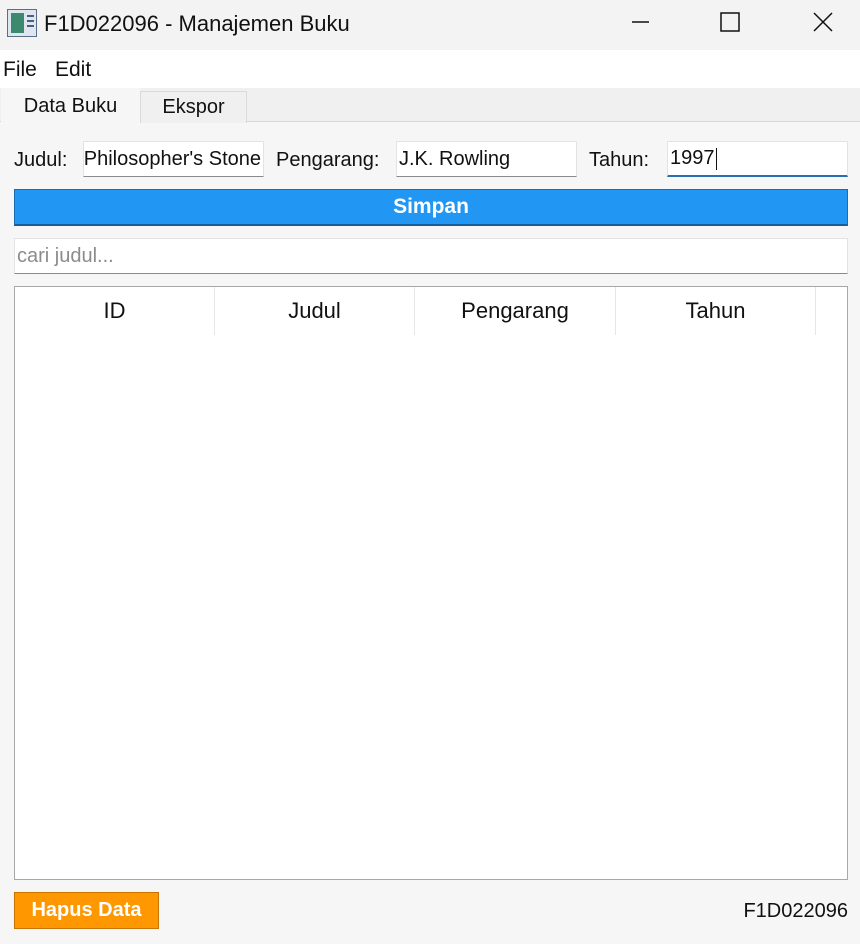 This screenshot has height=944, width=860. What do you see at coordinates (430, 69) in the screenshot?
I see `menu-bar: File Edit` at bounding box center [430, 69].